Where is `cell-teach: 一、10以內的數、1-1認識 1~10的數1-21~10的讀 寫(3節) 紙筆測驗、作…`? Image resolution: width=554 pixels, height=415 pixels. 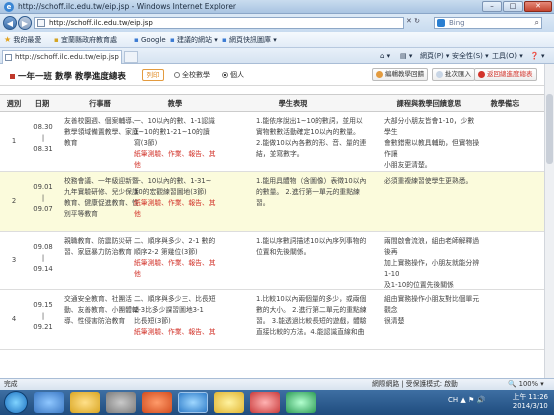
cell-teach: 一、10以內的數、1-1認識 1~10的數1-21~10的讀 寫(3節) 紙筆測驗、作… is located at coordinates (189, 143).